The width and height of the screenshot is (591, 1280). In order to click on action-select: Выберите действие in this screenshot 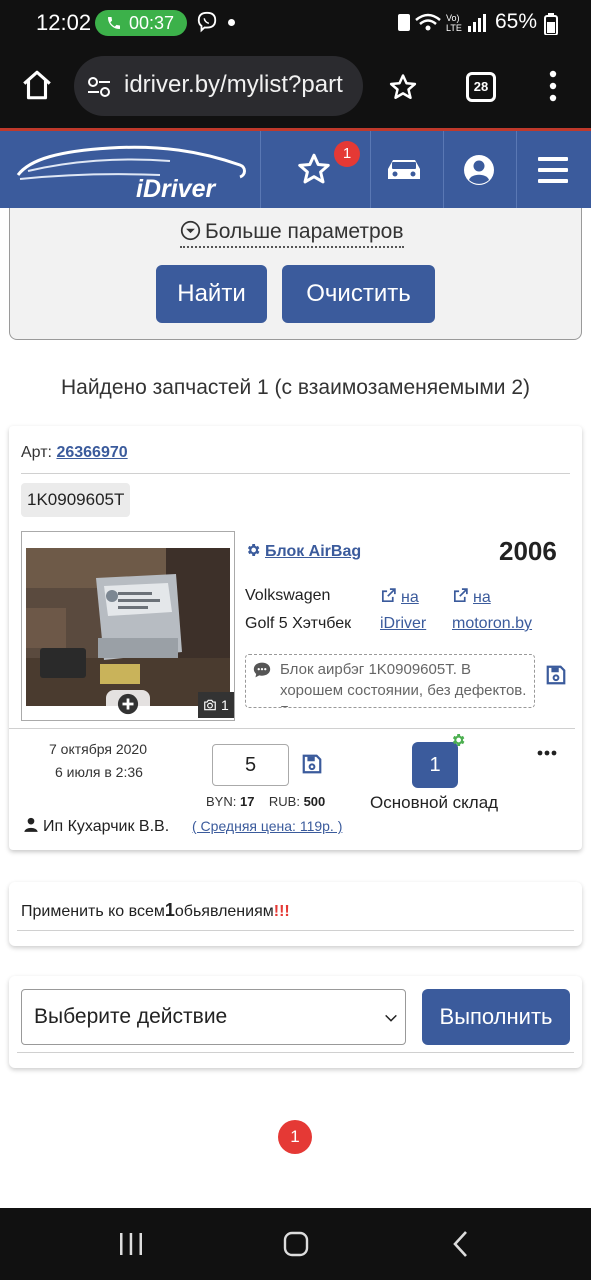, I will do `click(213, 1017)`.